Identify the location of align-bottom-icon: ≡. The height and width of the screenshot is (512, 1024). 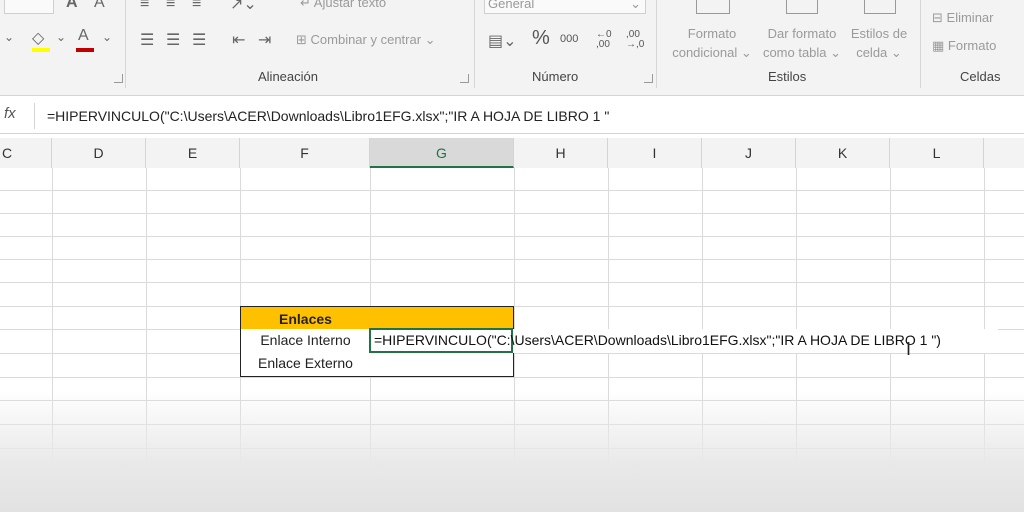
(196, 6).